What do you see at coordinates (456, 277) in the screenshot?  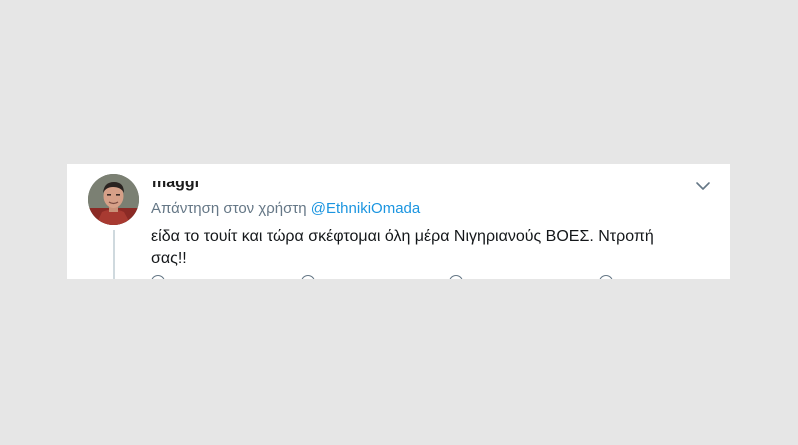 I see `like-icon` at bounding box center [456, 277].